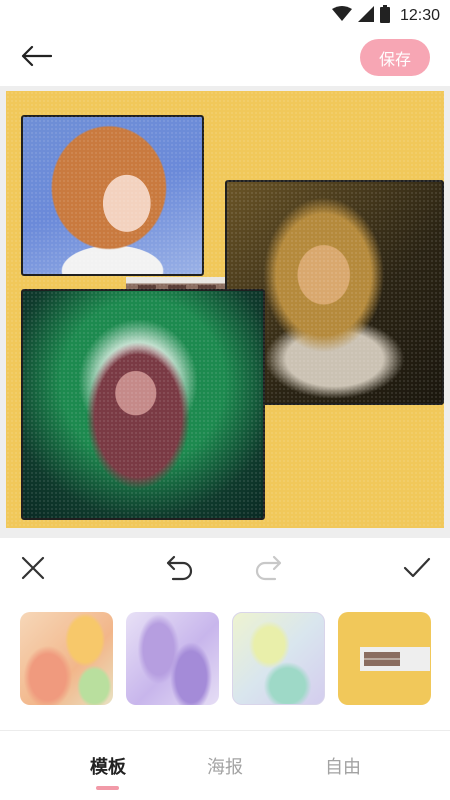 This screenshot has width=450, height=800. Describe the element at coordinates (225, 659) in the screenshot. I see `template-list` at that location.